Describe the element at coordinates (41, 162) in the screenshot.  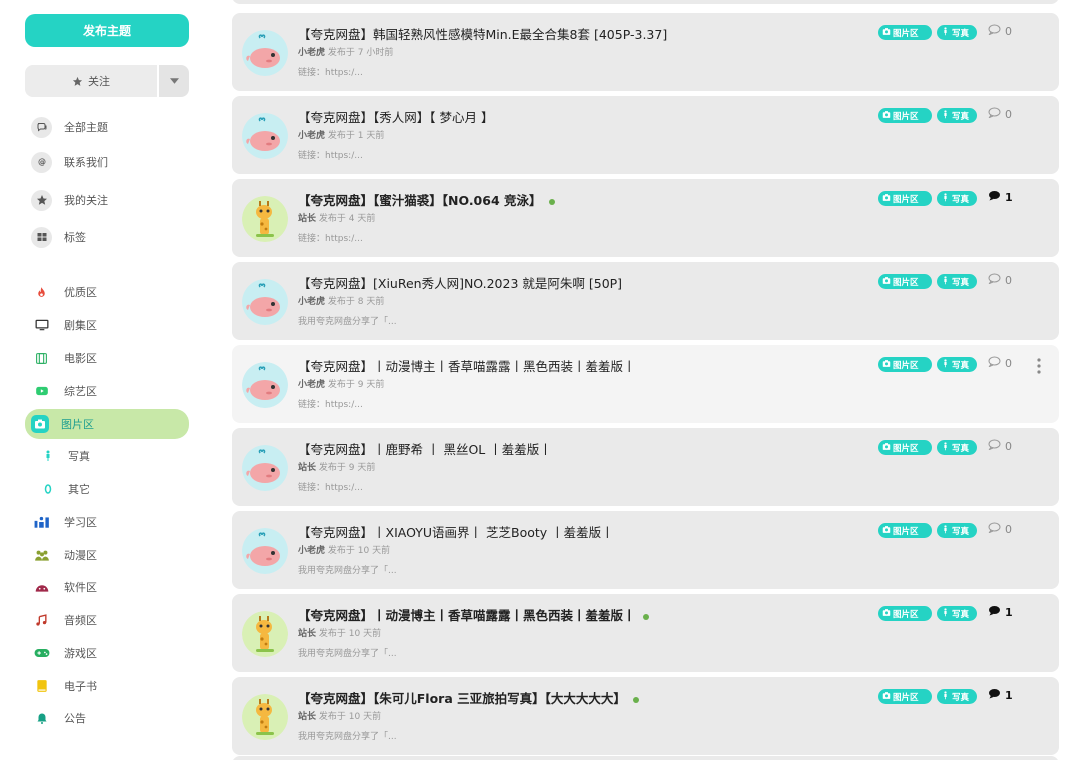
I see `at-icon: @` at that location.